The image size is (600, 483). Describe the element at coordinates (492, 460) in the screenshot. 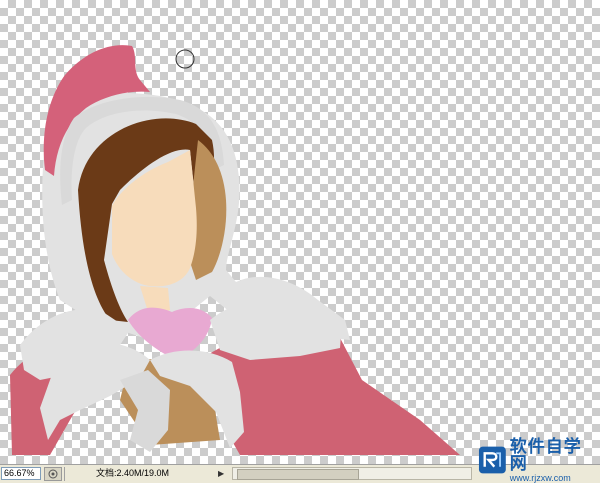

I see `rj-logo-icon` at that location.